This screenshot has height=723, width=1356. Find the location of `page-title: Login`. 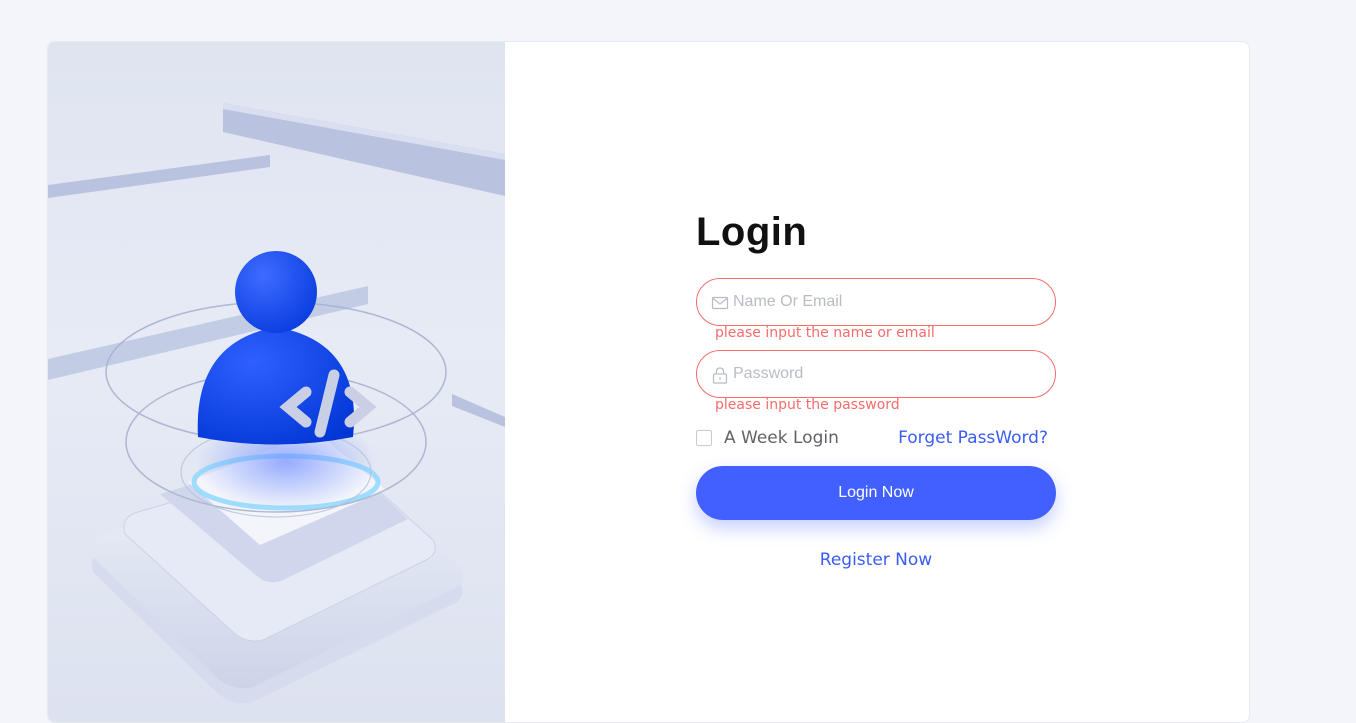

page-title: Login is located at coordinates (752, 232).